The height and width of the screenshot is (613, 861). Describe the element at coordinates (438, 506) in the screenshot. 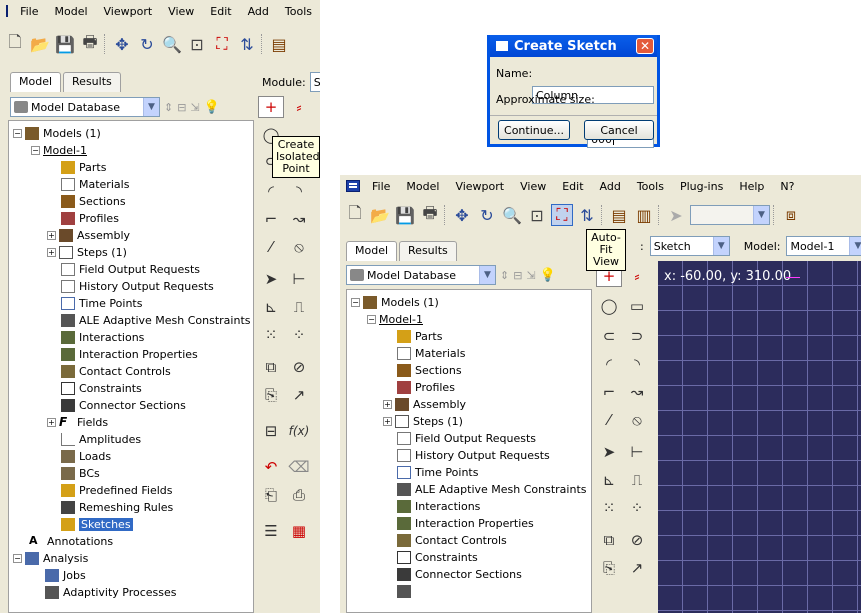

I see `tree-interactions: Interactions` at that location.